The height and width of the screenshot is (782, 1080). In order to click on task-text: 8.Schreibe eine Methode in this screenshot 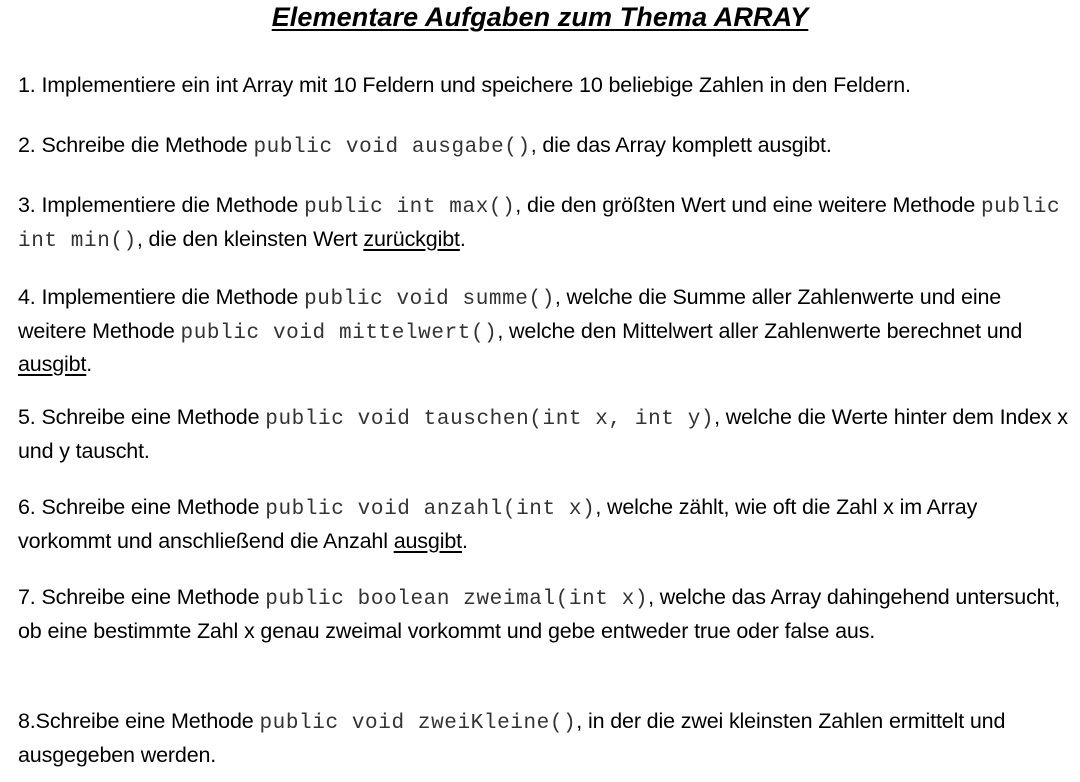, I will do `click(139, 721)`.